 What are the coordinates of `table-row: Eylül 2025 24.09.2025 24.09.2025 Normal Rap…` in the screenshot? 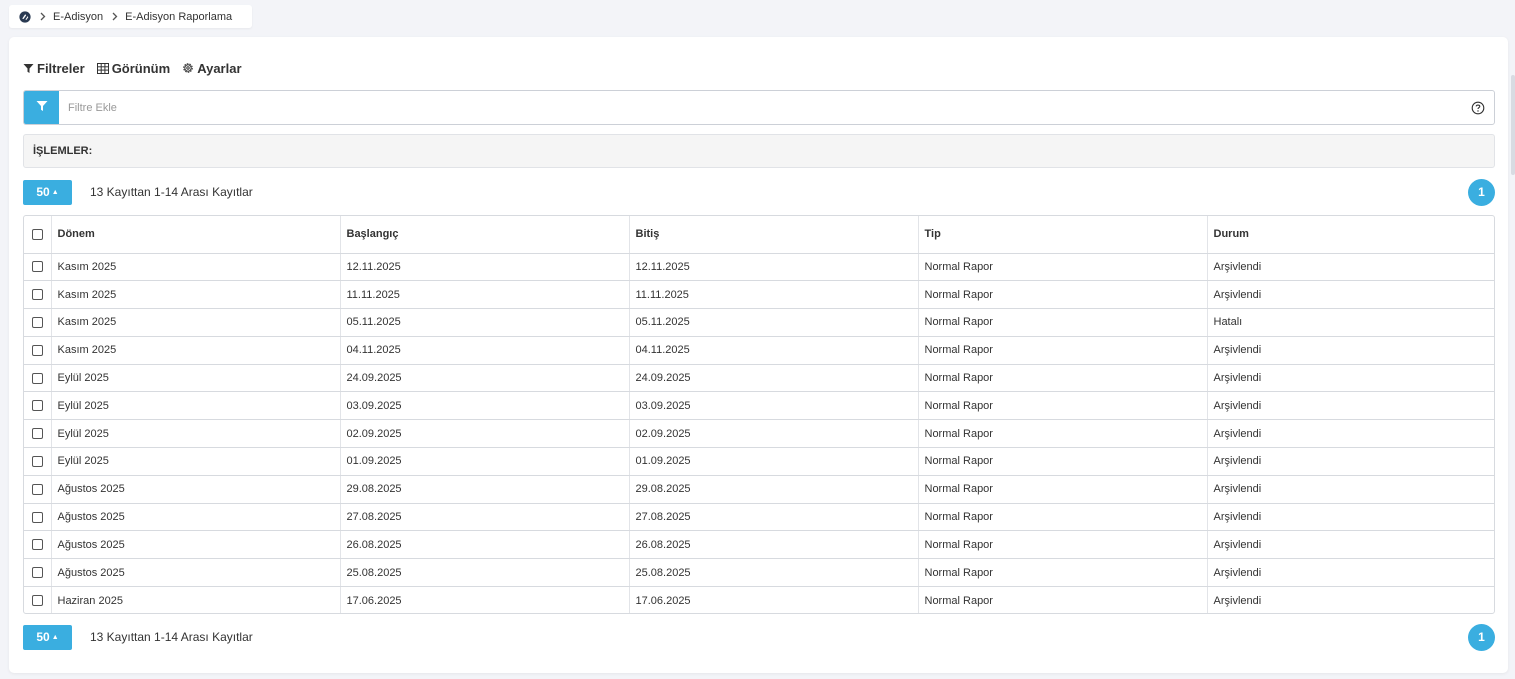 It's located at (759, 378).